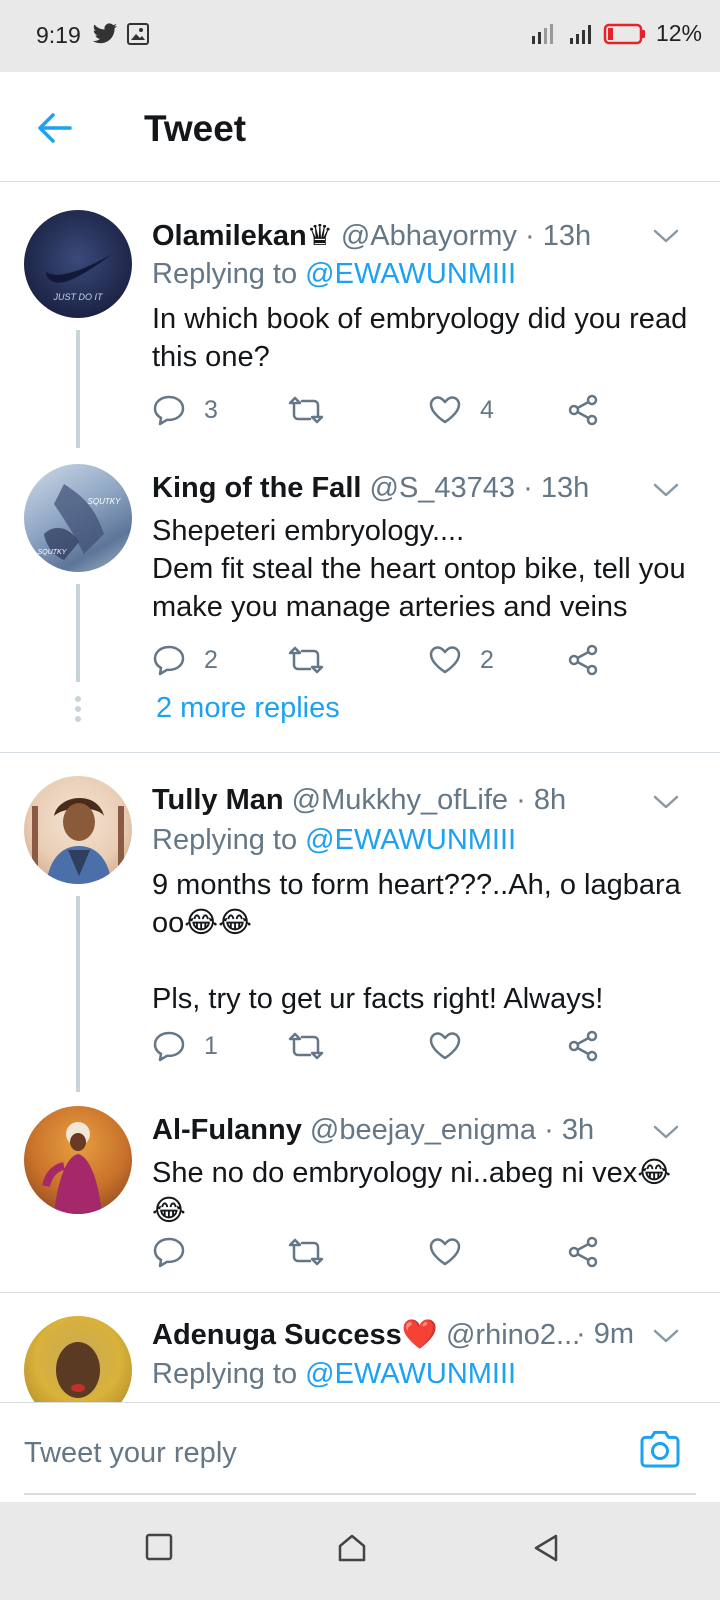  Describe the element at coordinates (80, 522) in the screenshot. I see `avatar-art-icon: SQUTKY SQUTKY` at that location.